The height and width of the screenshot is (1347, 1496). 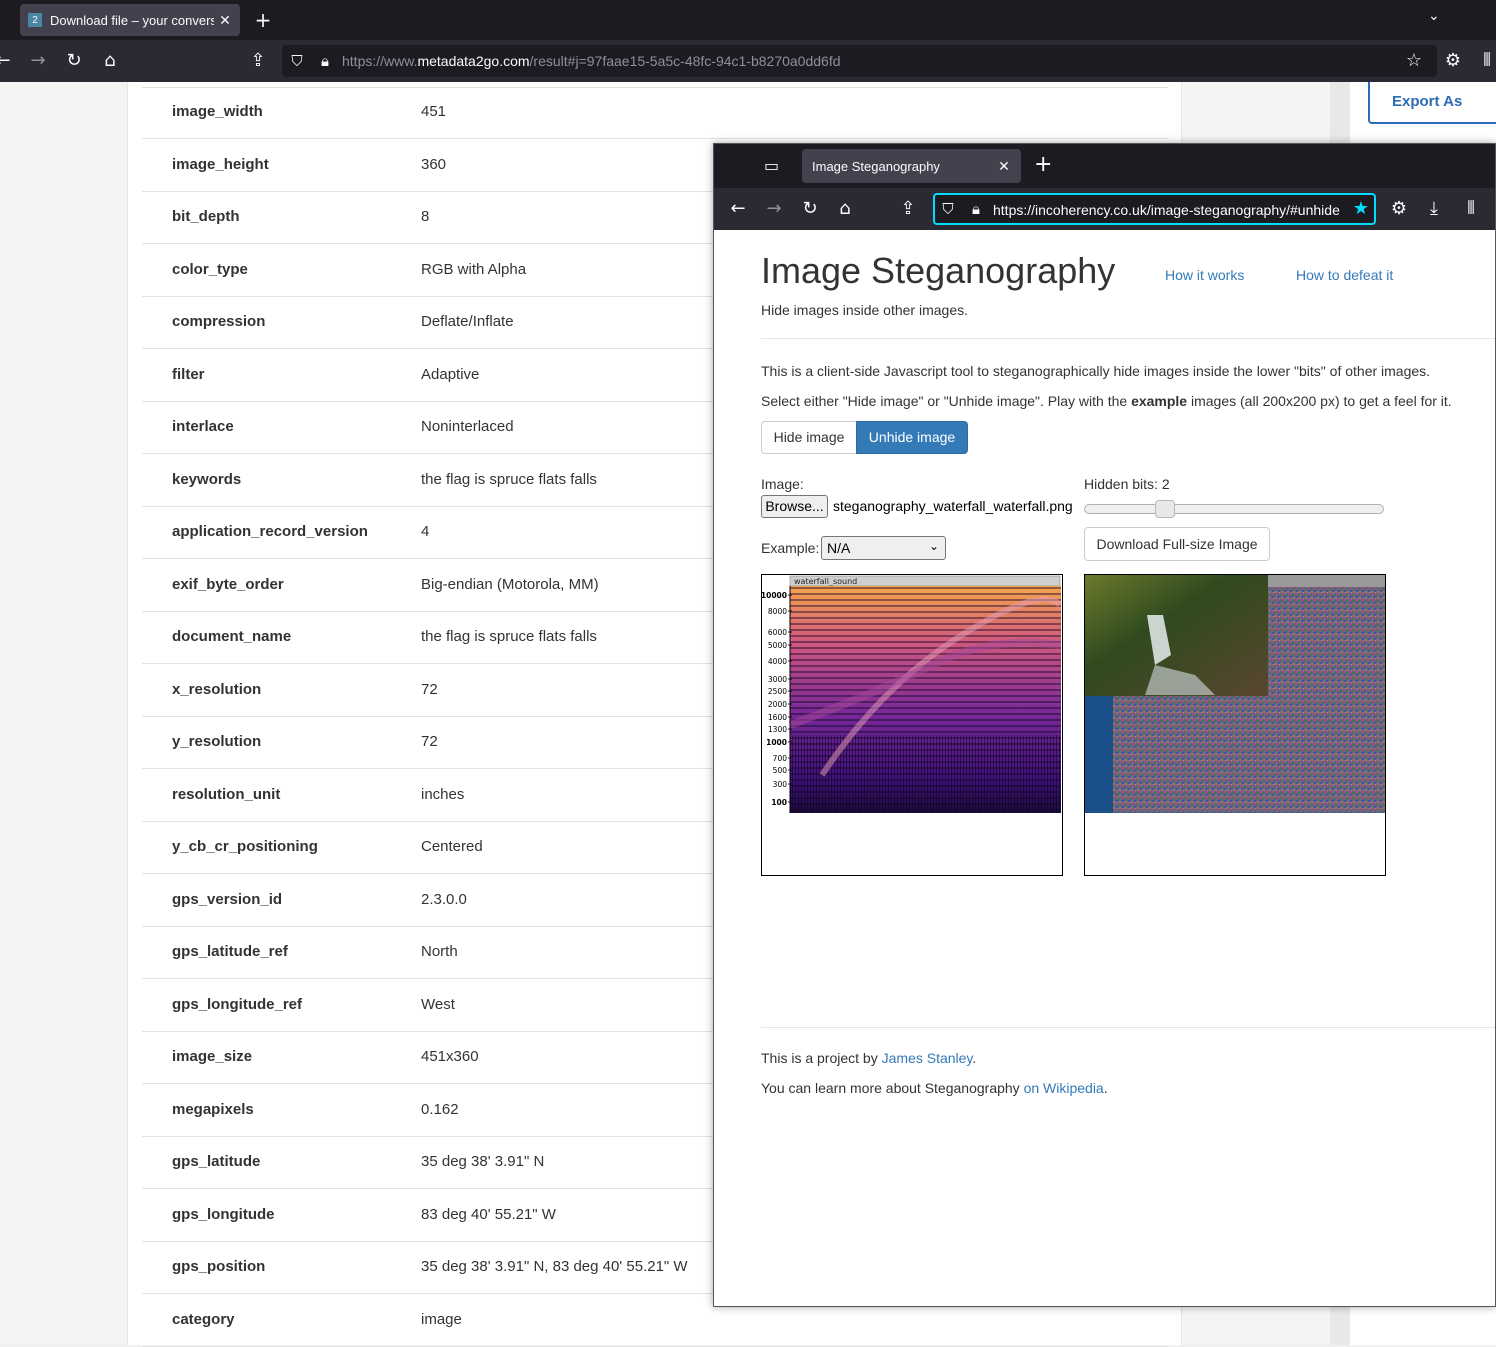 I want to click on metadata-key: gps_longitude_ref, so click(x=237, y=1004).